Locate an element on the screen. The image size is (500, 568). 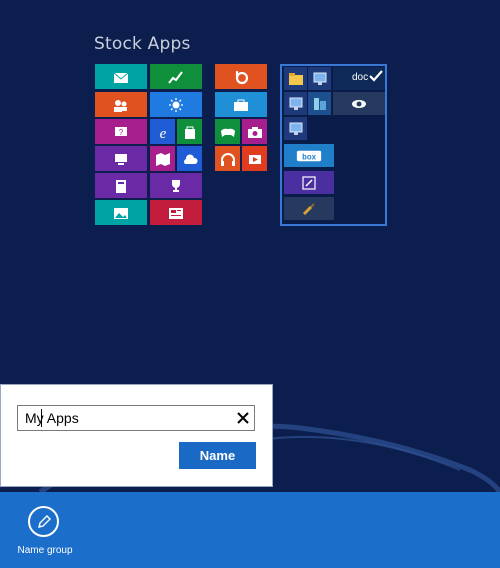
remote-desktop-icon is located at coordinates (295, 128).